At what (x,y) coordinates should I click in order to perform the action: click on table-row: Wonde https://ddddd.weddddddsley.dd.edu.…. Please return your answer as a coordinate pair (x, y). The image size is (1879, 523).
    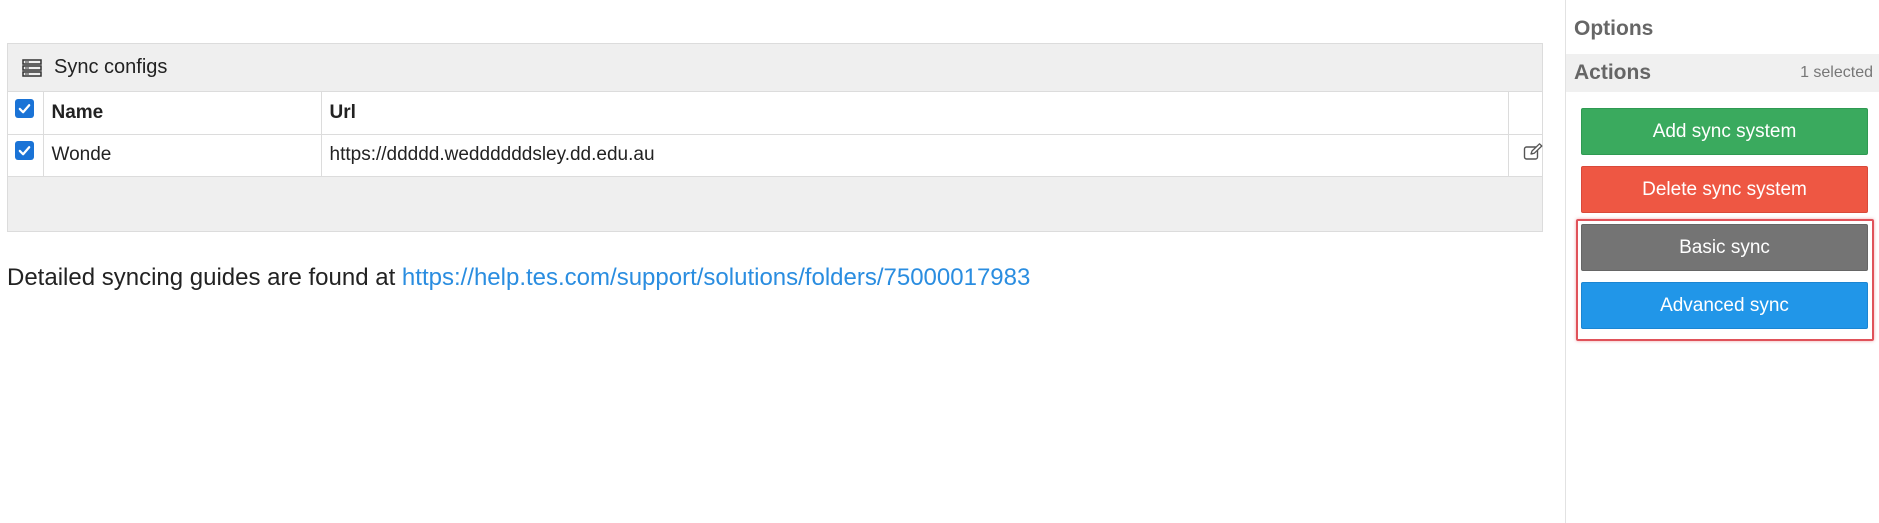
    Looking at the image, I should click on (775, 155).